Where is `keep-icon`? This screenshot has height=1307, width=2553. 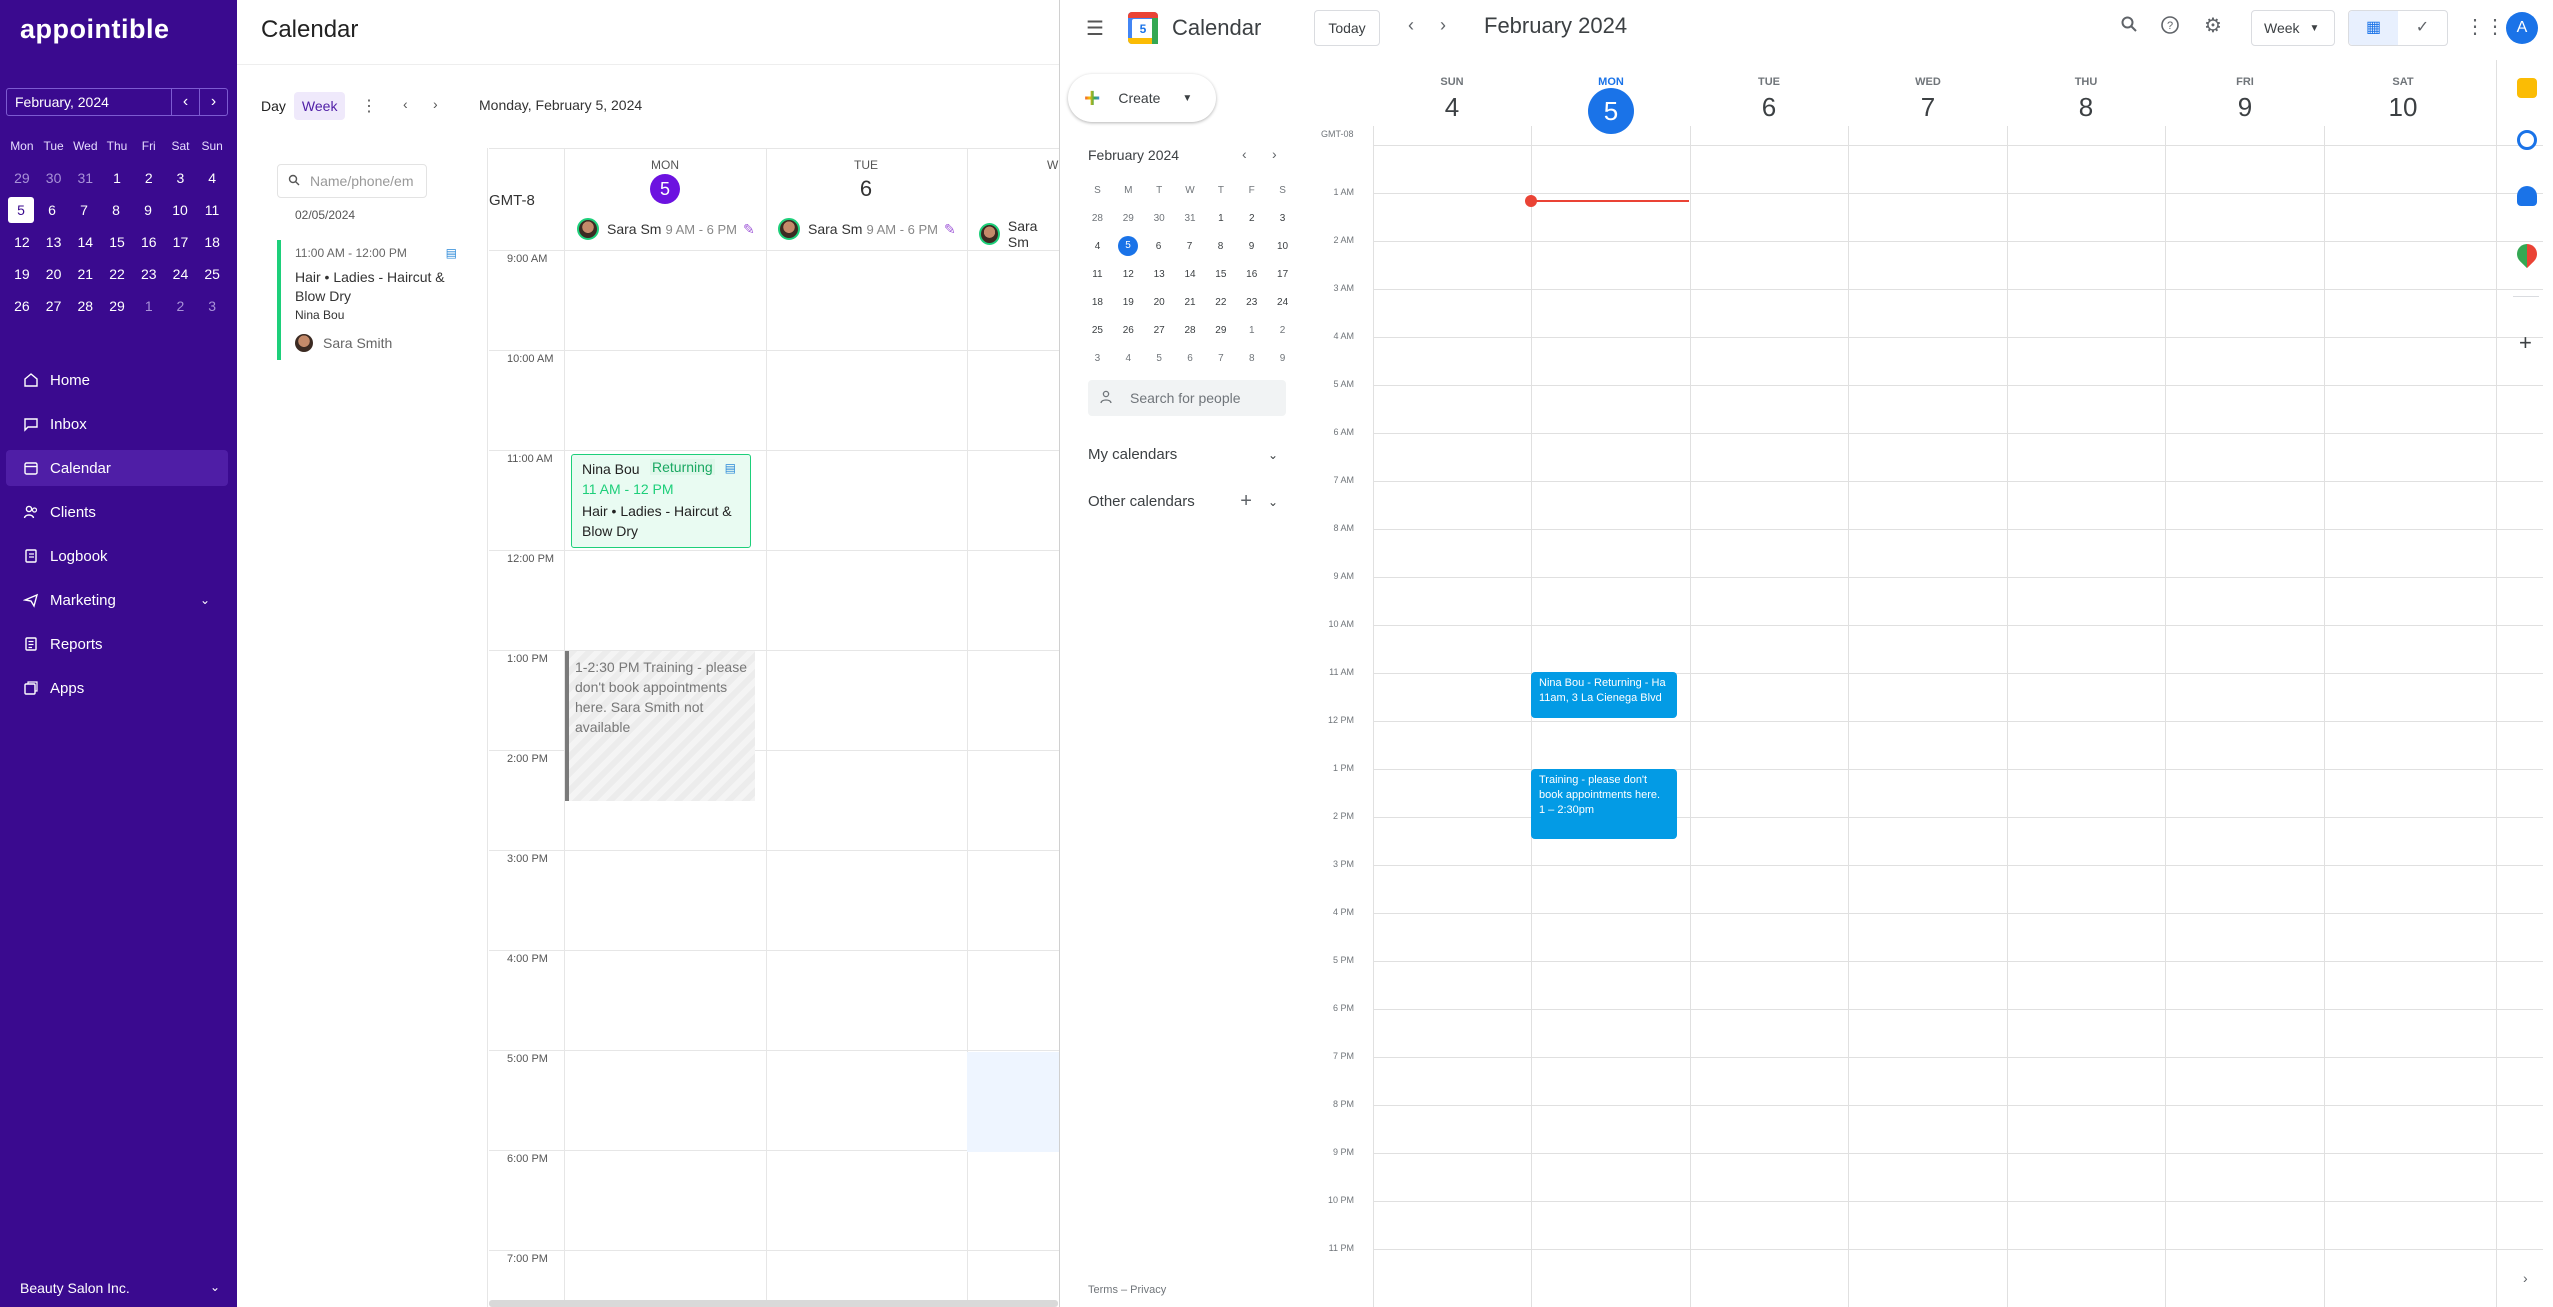 keep-icon is located at coordinates (2527, 88).